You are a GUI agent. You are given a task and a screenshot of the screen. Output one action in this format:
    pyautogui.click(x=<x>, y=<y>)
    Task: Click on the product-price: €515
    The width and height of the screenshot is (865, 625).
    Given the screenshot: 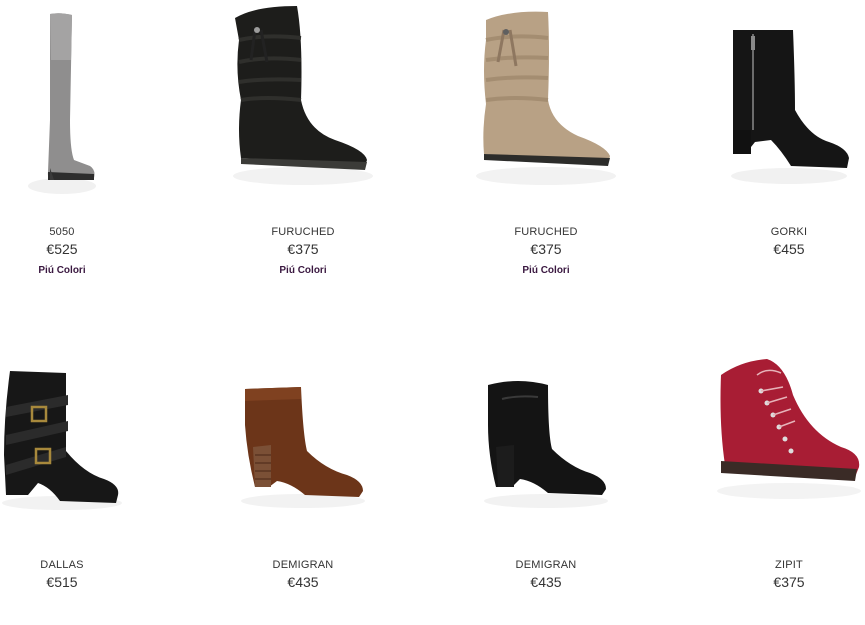 What is the action you would take?
    pyautogui.click(x=62, y=582)
    